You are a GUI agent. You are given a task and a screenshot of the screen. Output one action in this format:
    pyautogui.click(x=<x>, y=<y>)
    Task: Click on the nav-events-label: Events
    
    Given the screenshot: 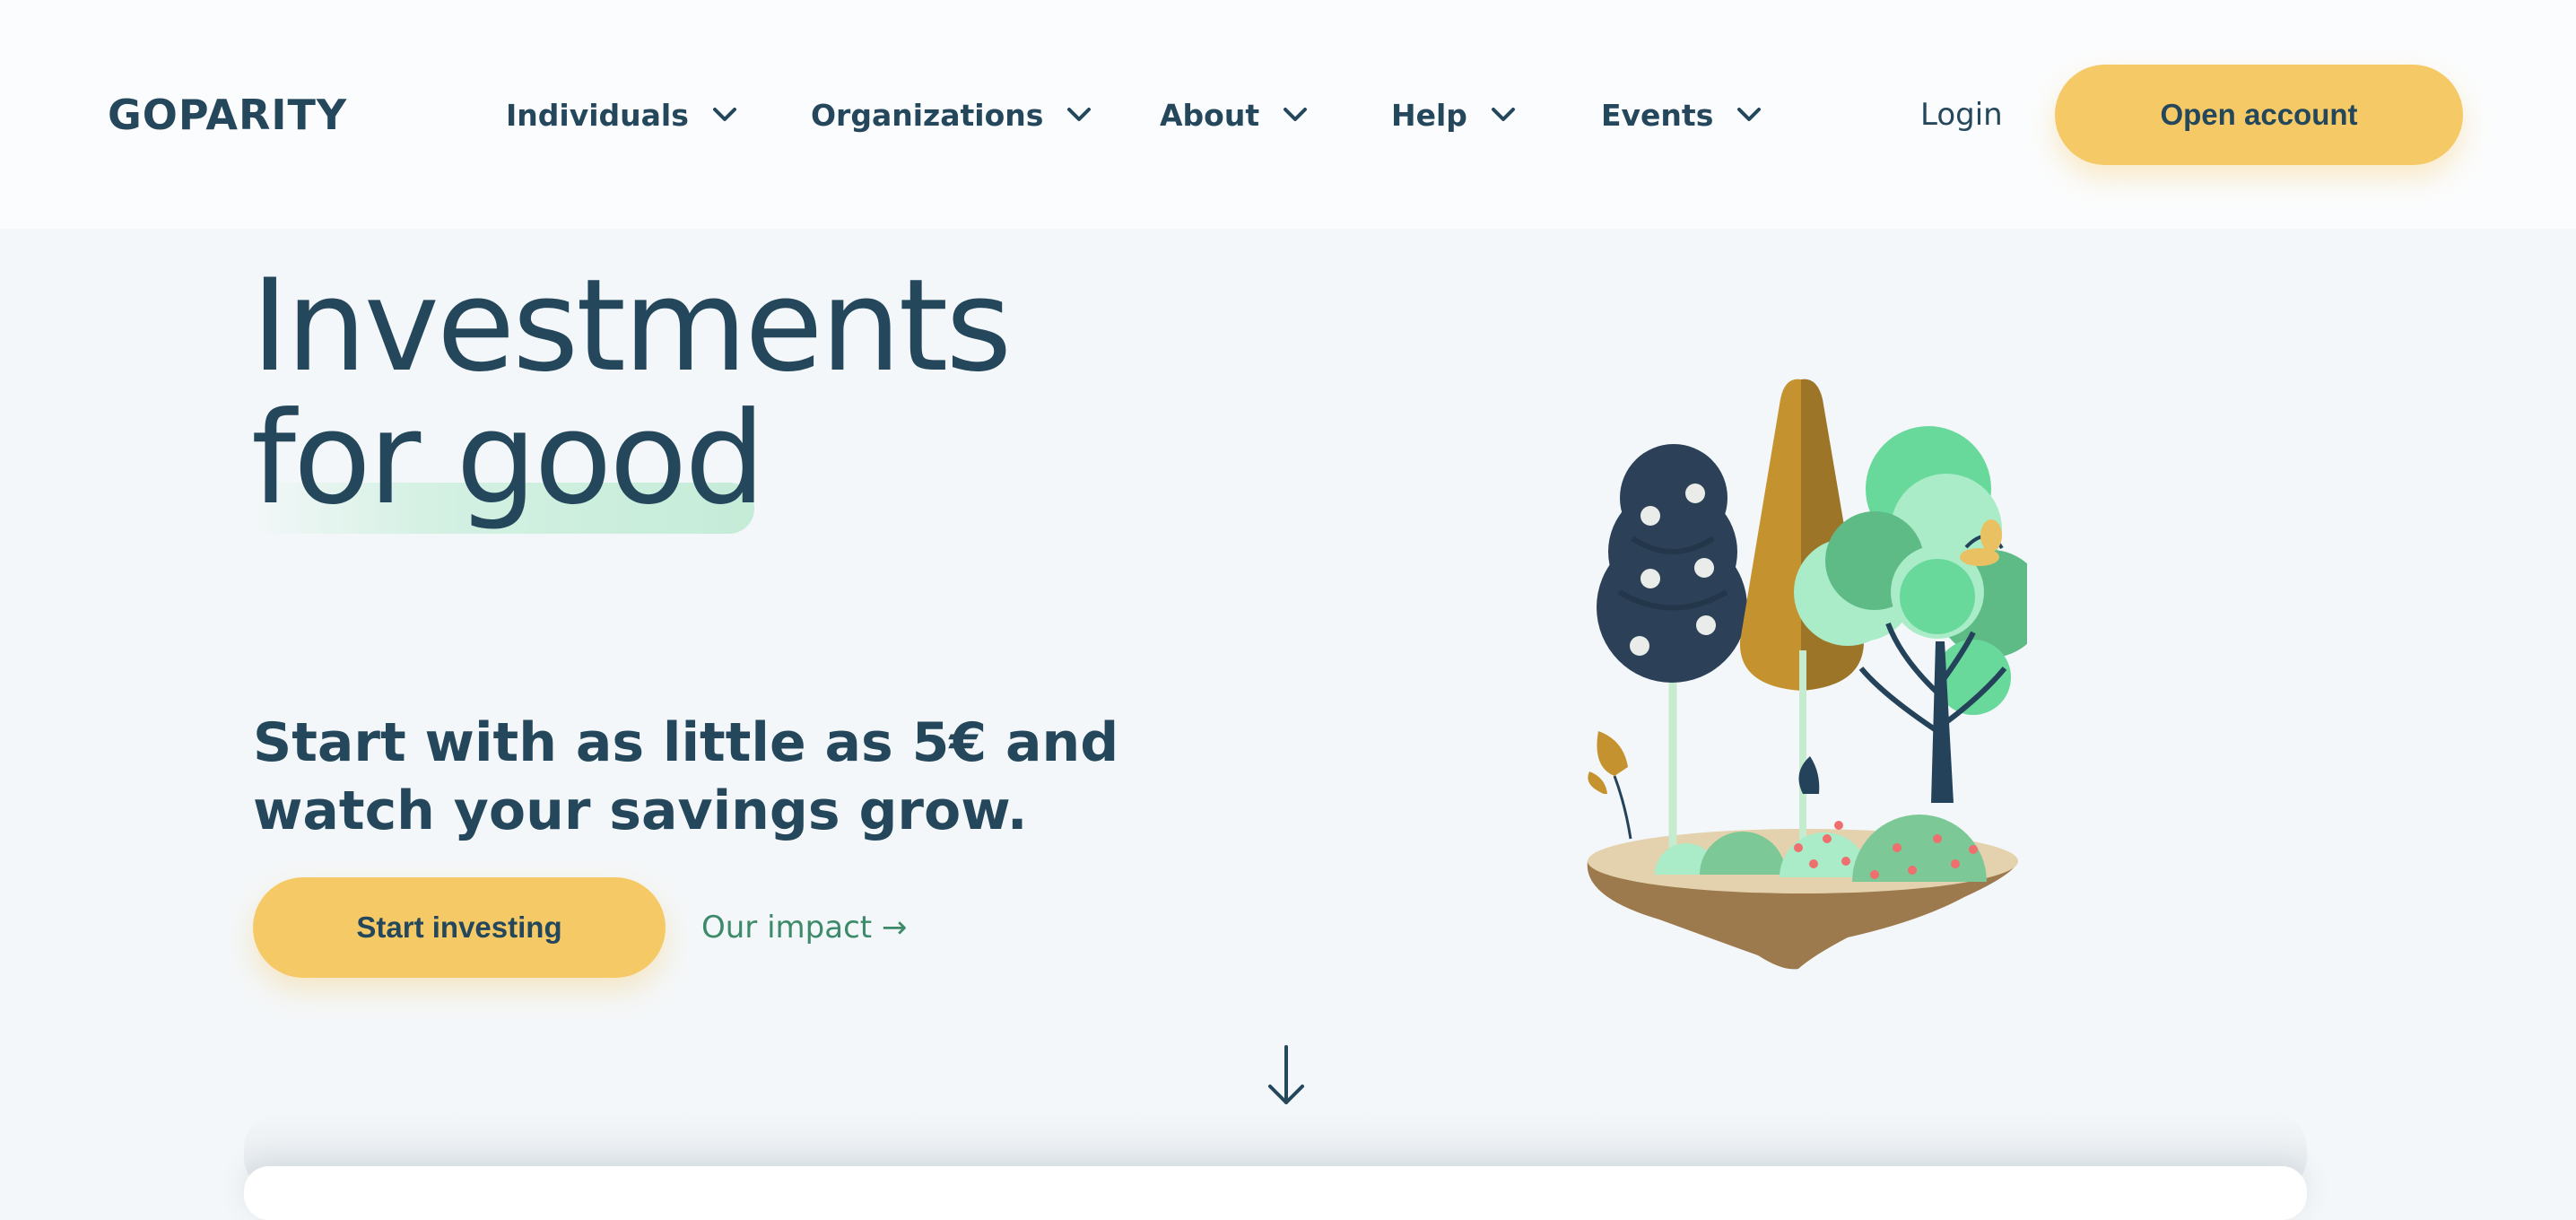 What is the action you would take?
    pyautogui.click(x=1657, y=115)
    